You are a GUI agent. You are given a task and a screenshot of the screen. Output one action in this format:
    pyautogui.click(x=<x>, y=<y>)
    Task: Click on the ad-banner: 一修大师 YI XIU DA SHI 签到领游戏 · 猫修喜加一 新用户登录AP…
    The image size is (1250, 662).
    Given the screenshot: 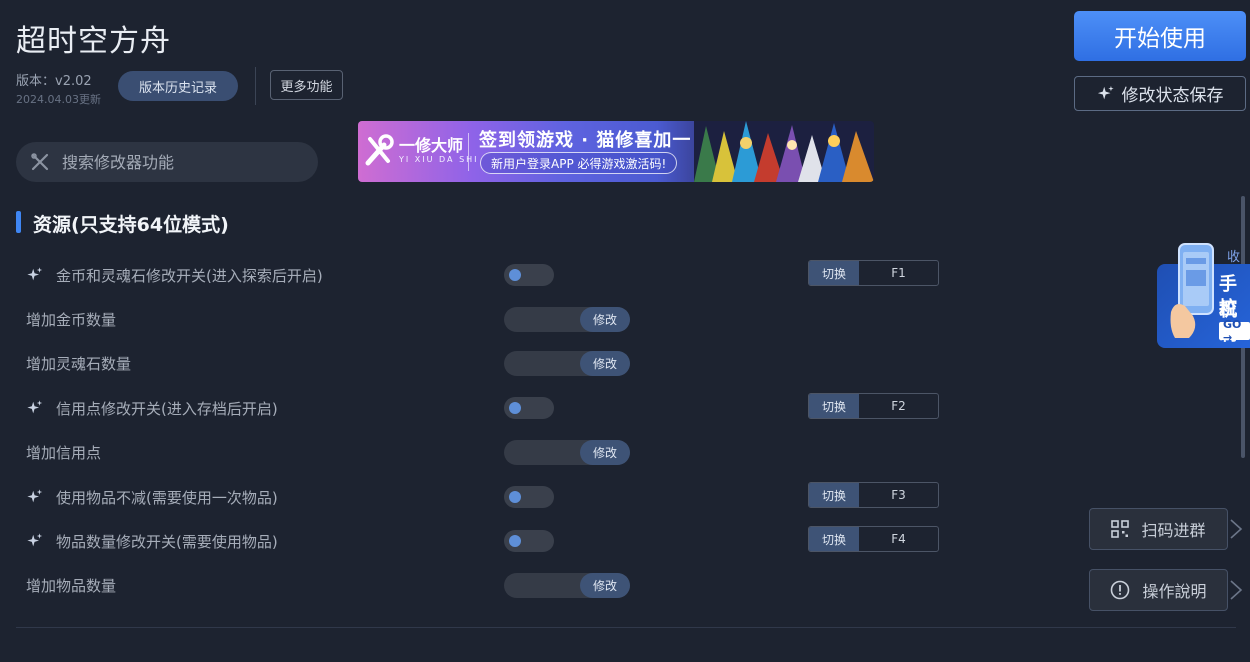 What is the action you would take?
    pyautogui.click(x=616, y=151)
    